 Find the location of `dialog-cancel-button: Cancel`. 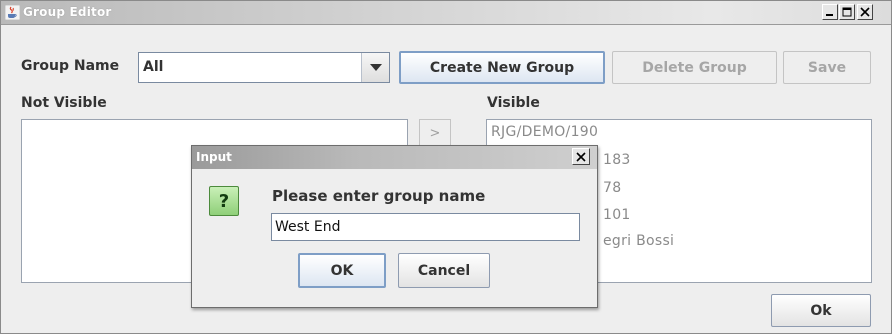

dialog-cancel-button: Cancel is located at coordinates (444, 270).